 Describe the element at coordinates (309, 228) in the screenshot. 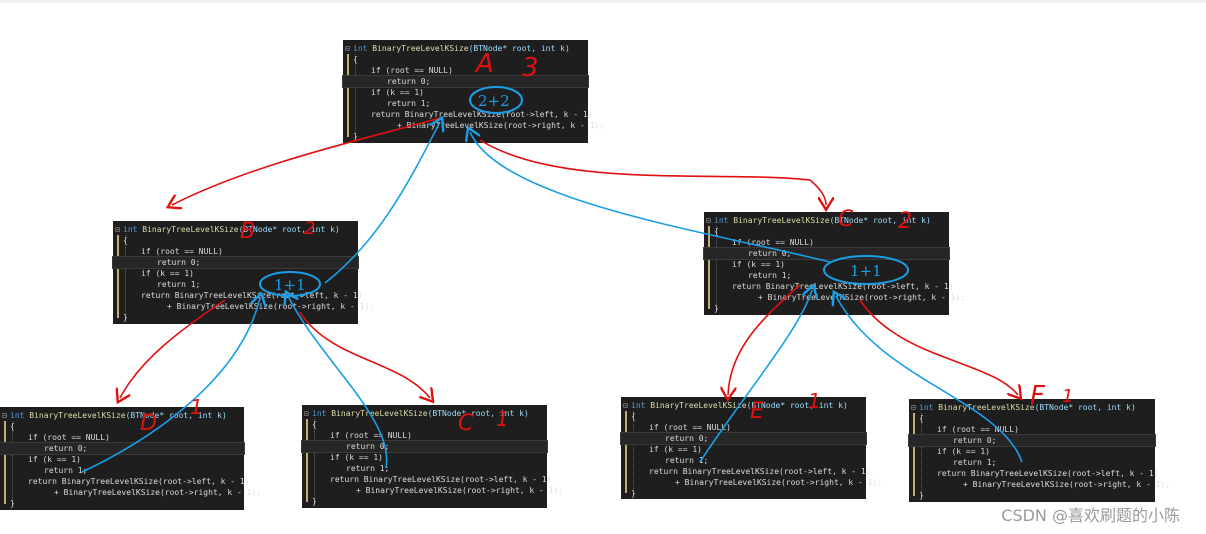

I see `label-b-k: 2` at that location.